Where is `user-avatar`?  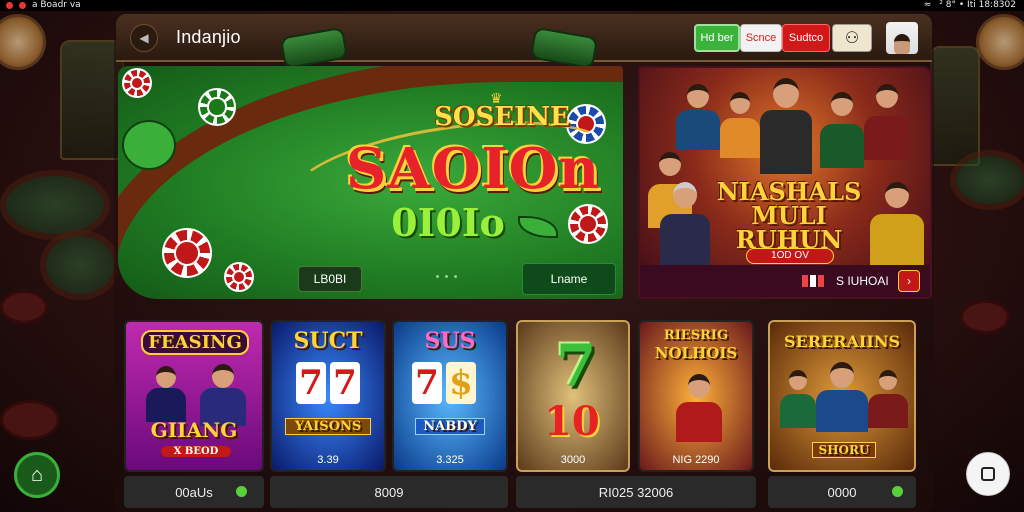 user-avatar is located at coordinates (902, 38).